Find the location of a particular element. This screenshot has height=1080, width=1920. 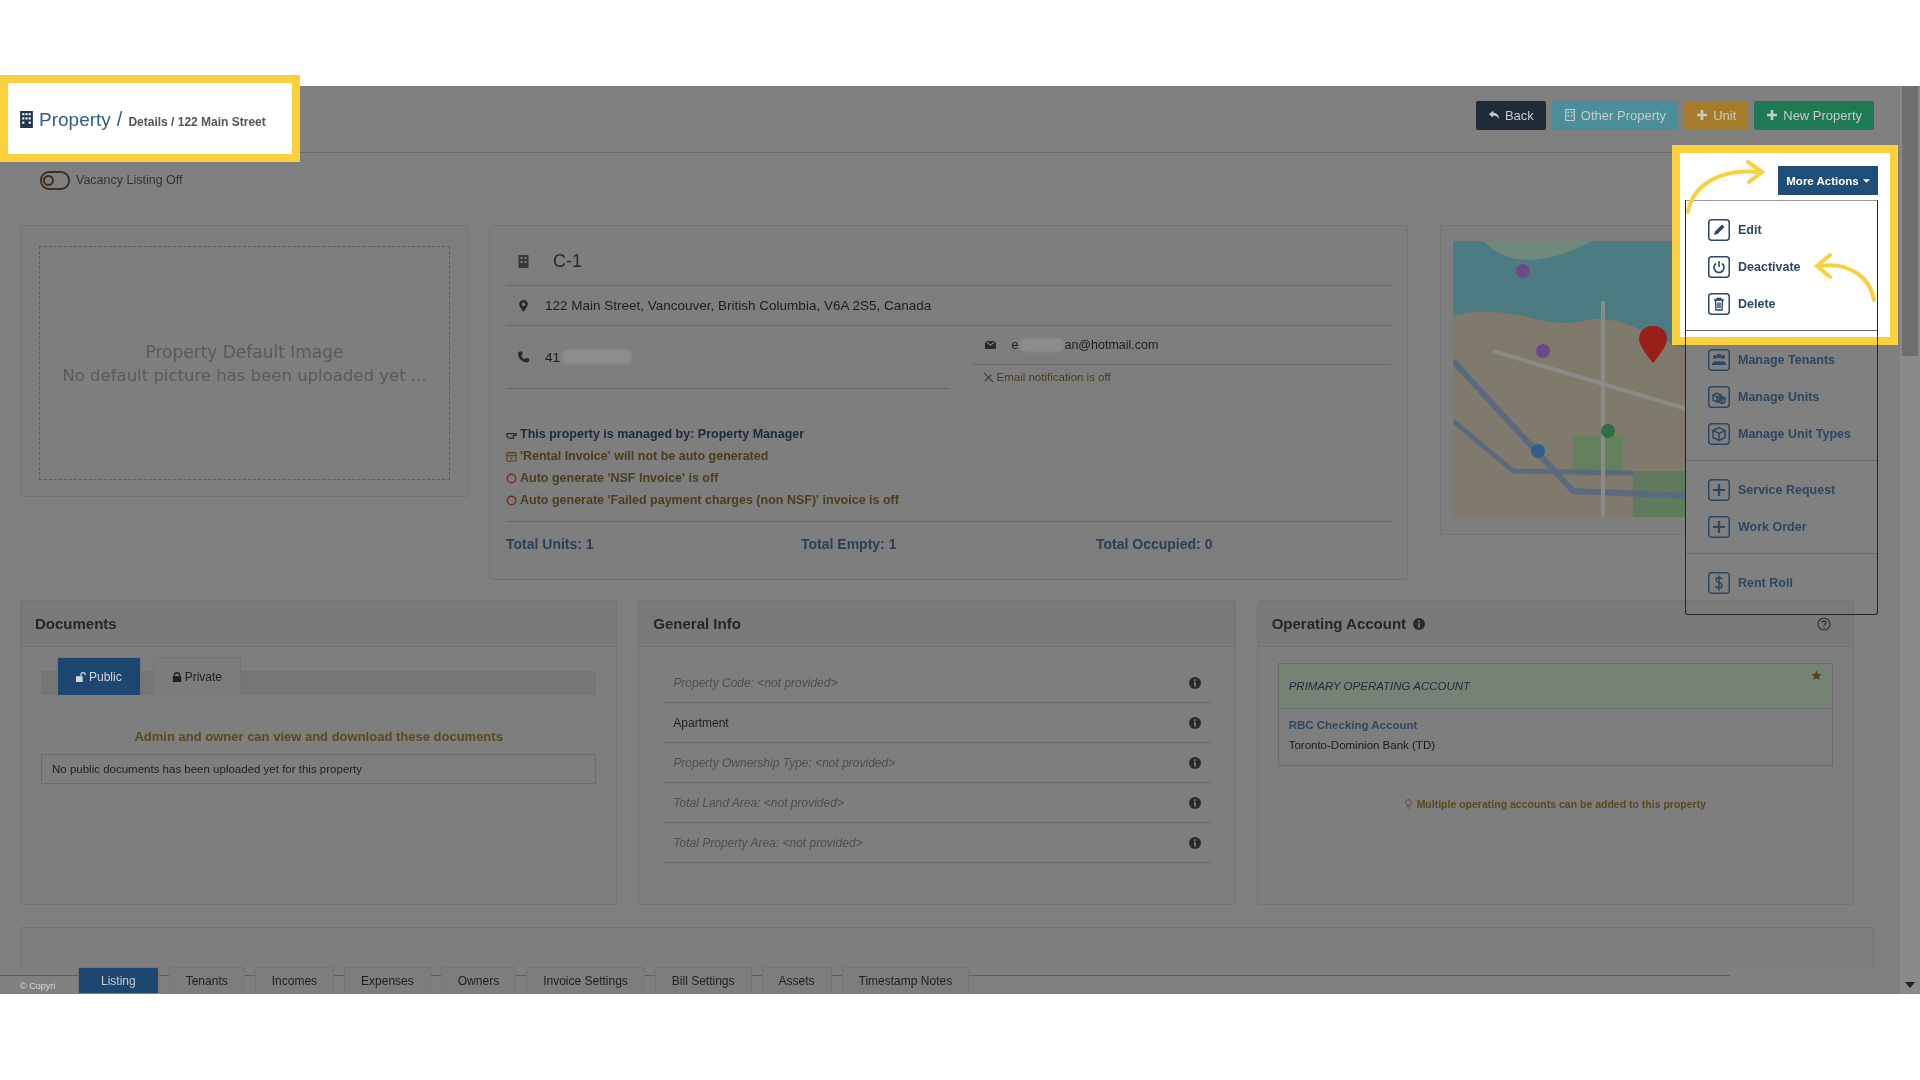

unlocked-padlock-icon is located at coordinates (81, 676).